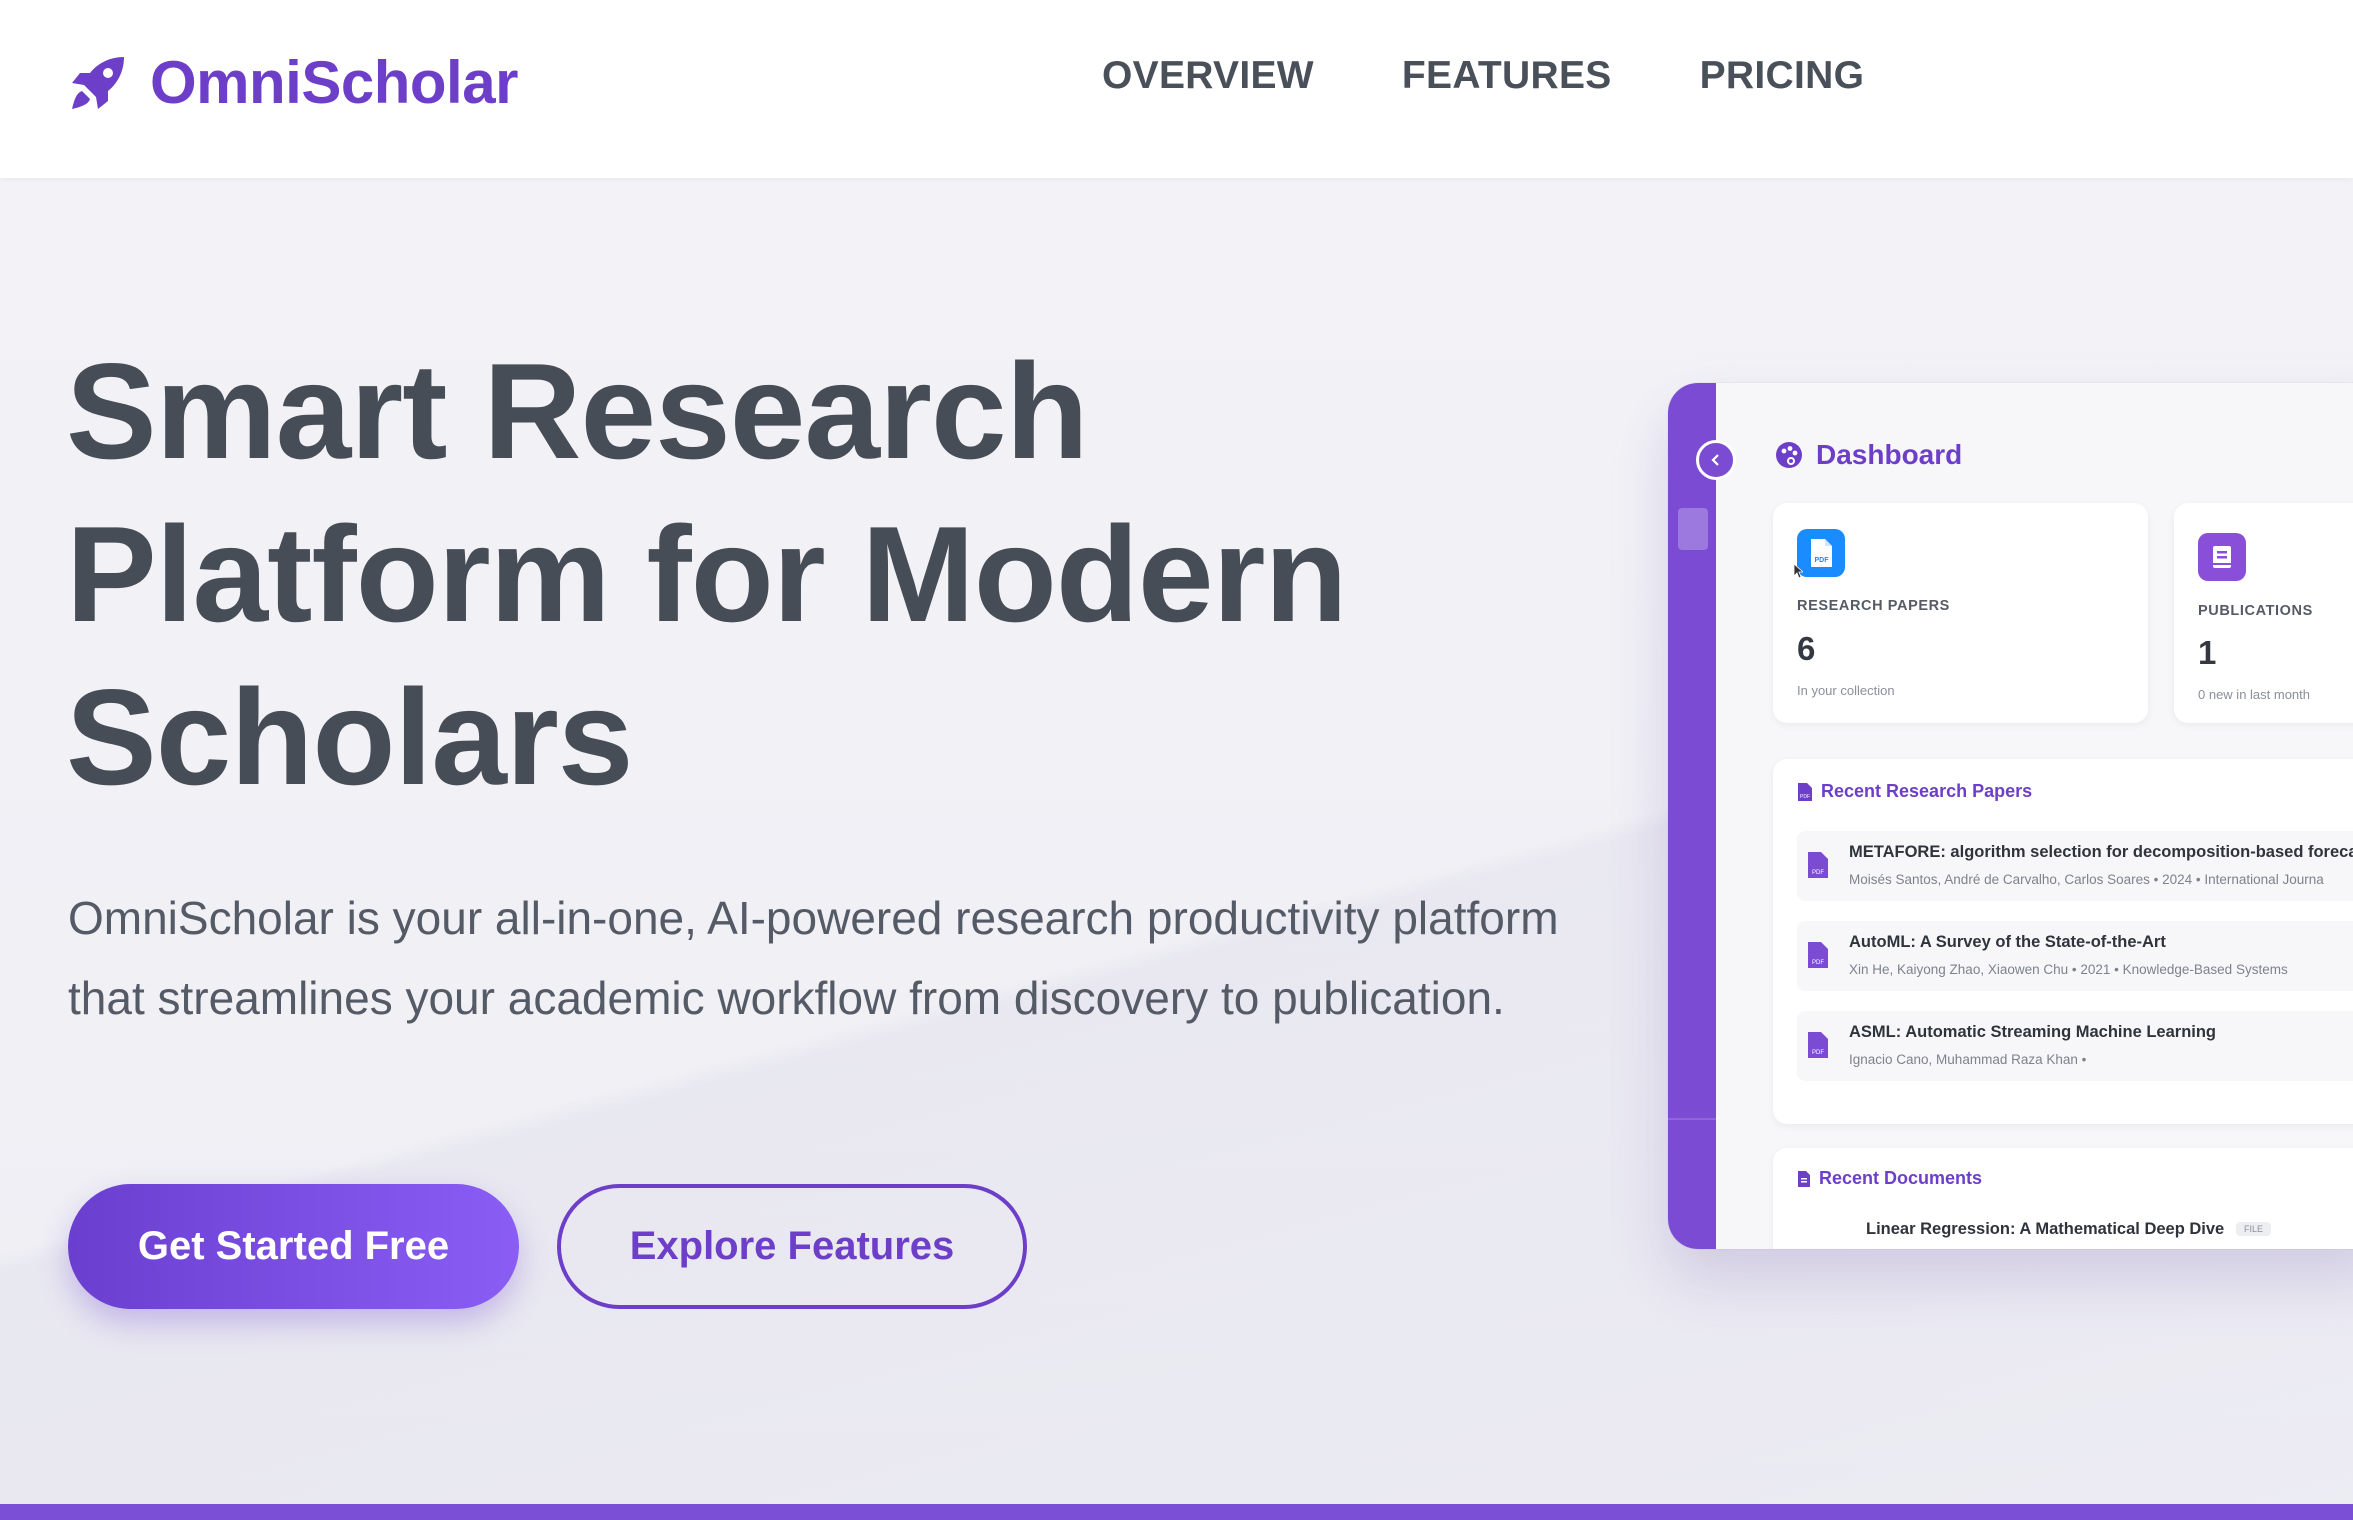 This screenshot has width=2353, height=1520. Describe the element at coordinates (1176, 1512) in the screenshot. I see `bottom-accent-bar` at that location.